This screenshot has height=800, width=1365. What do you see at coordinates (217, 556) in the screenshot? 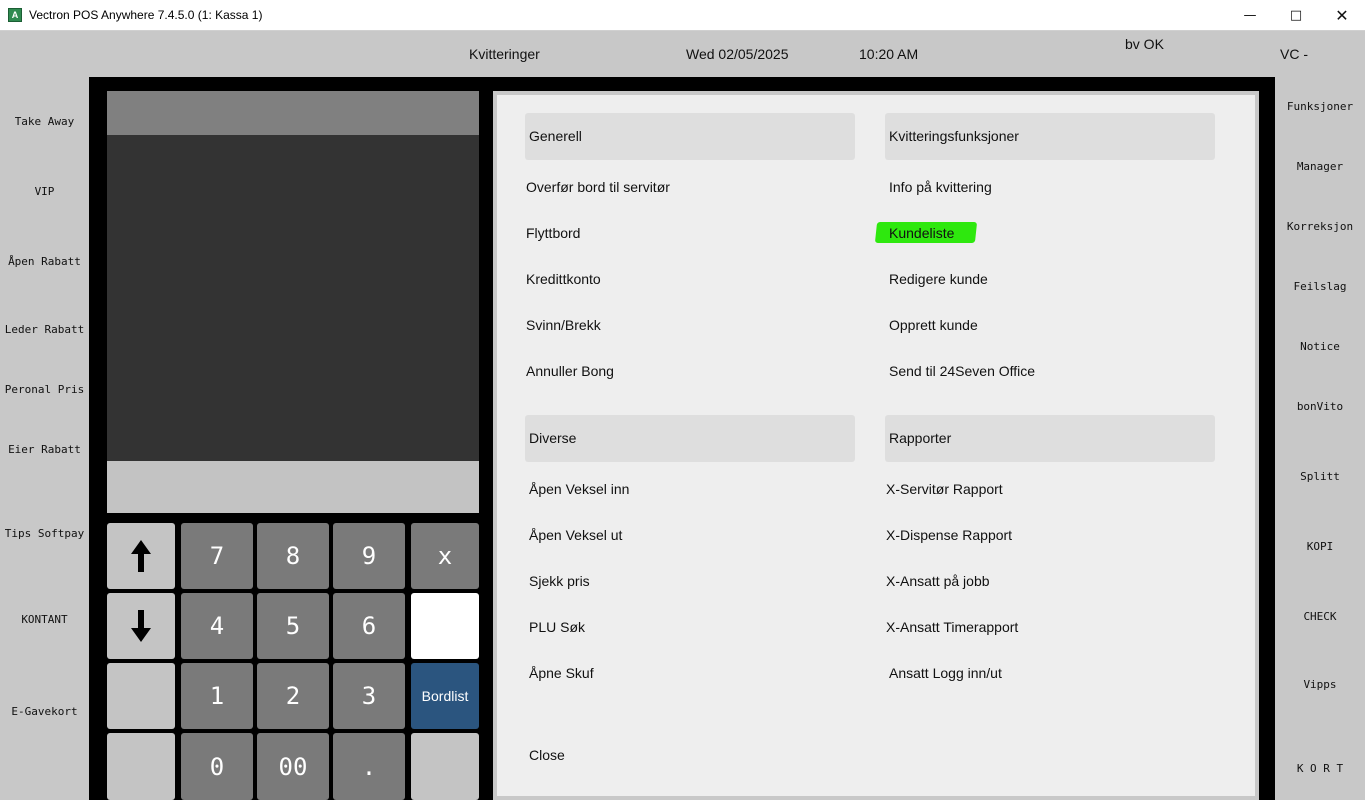
I see `key-7: 7` at bounding box center [217, 556].